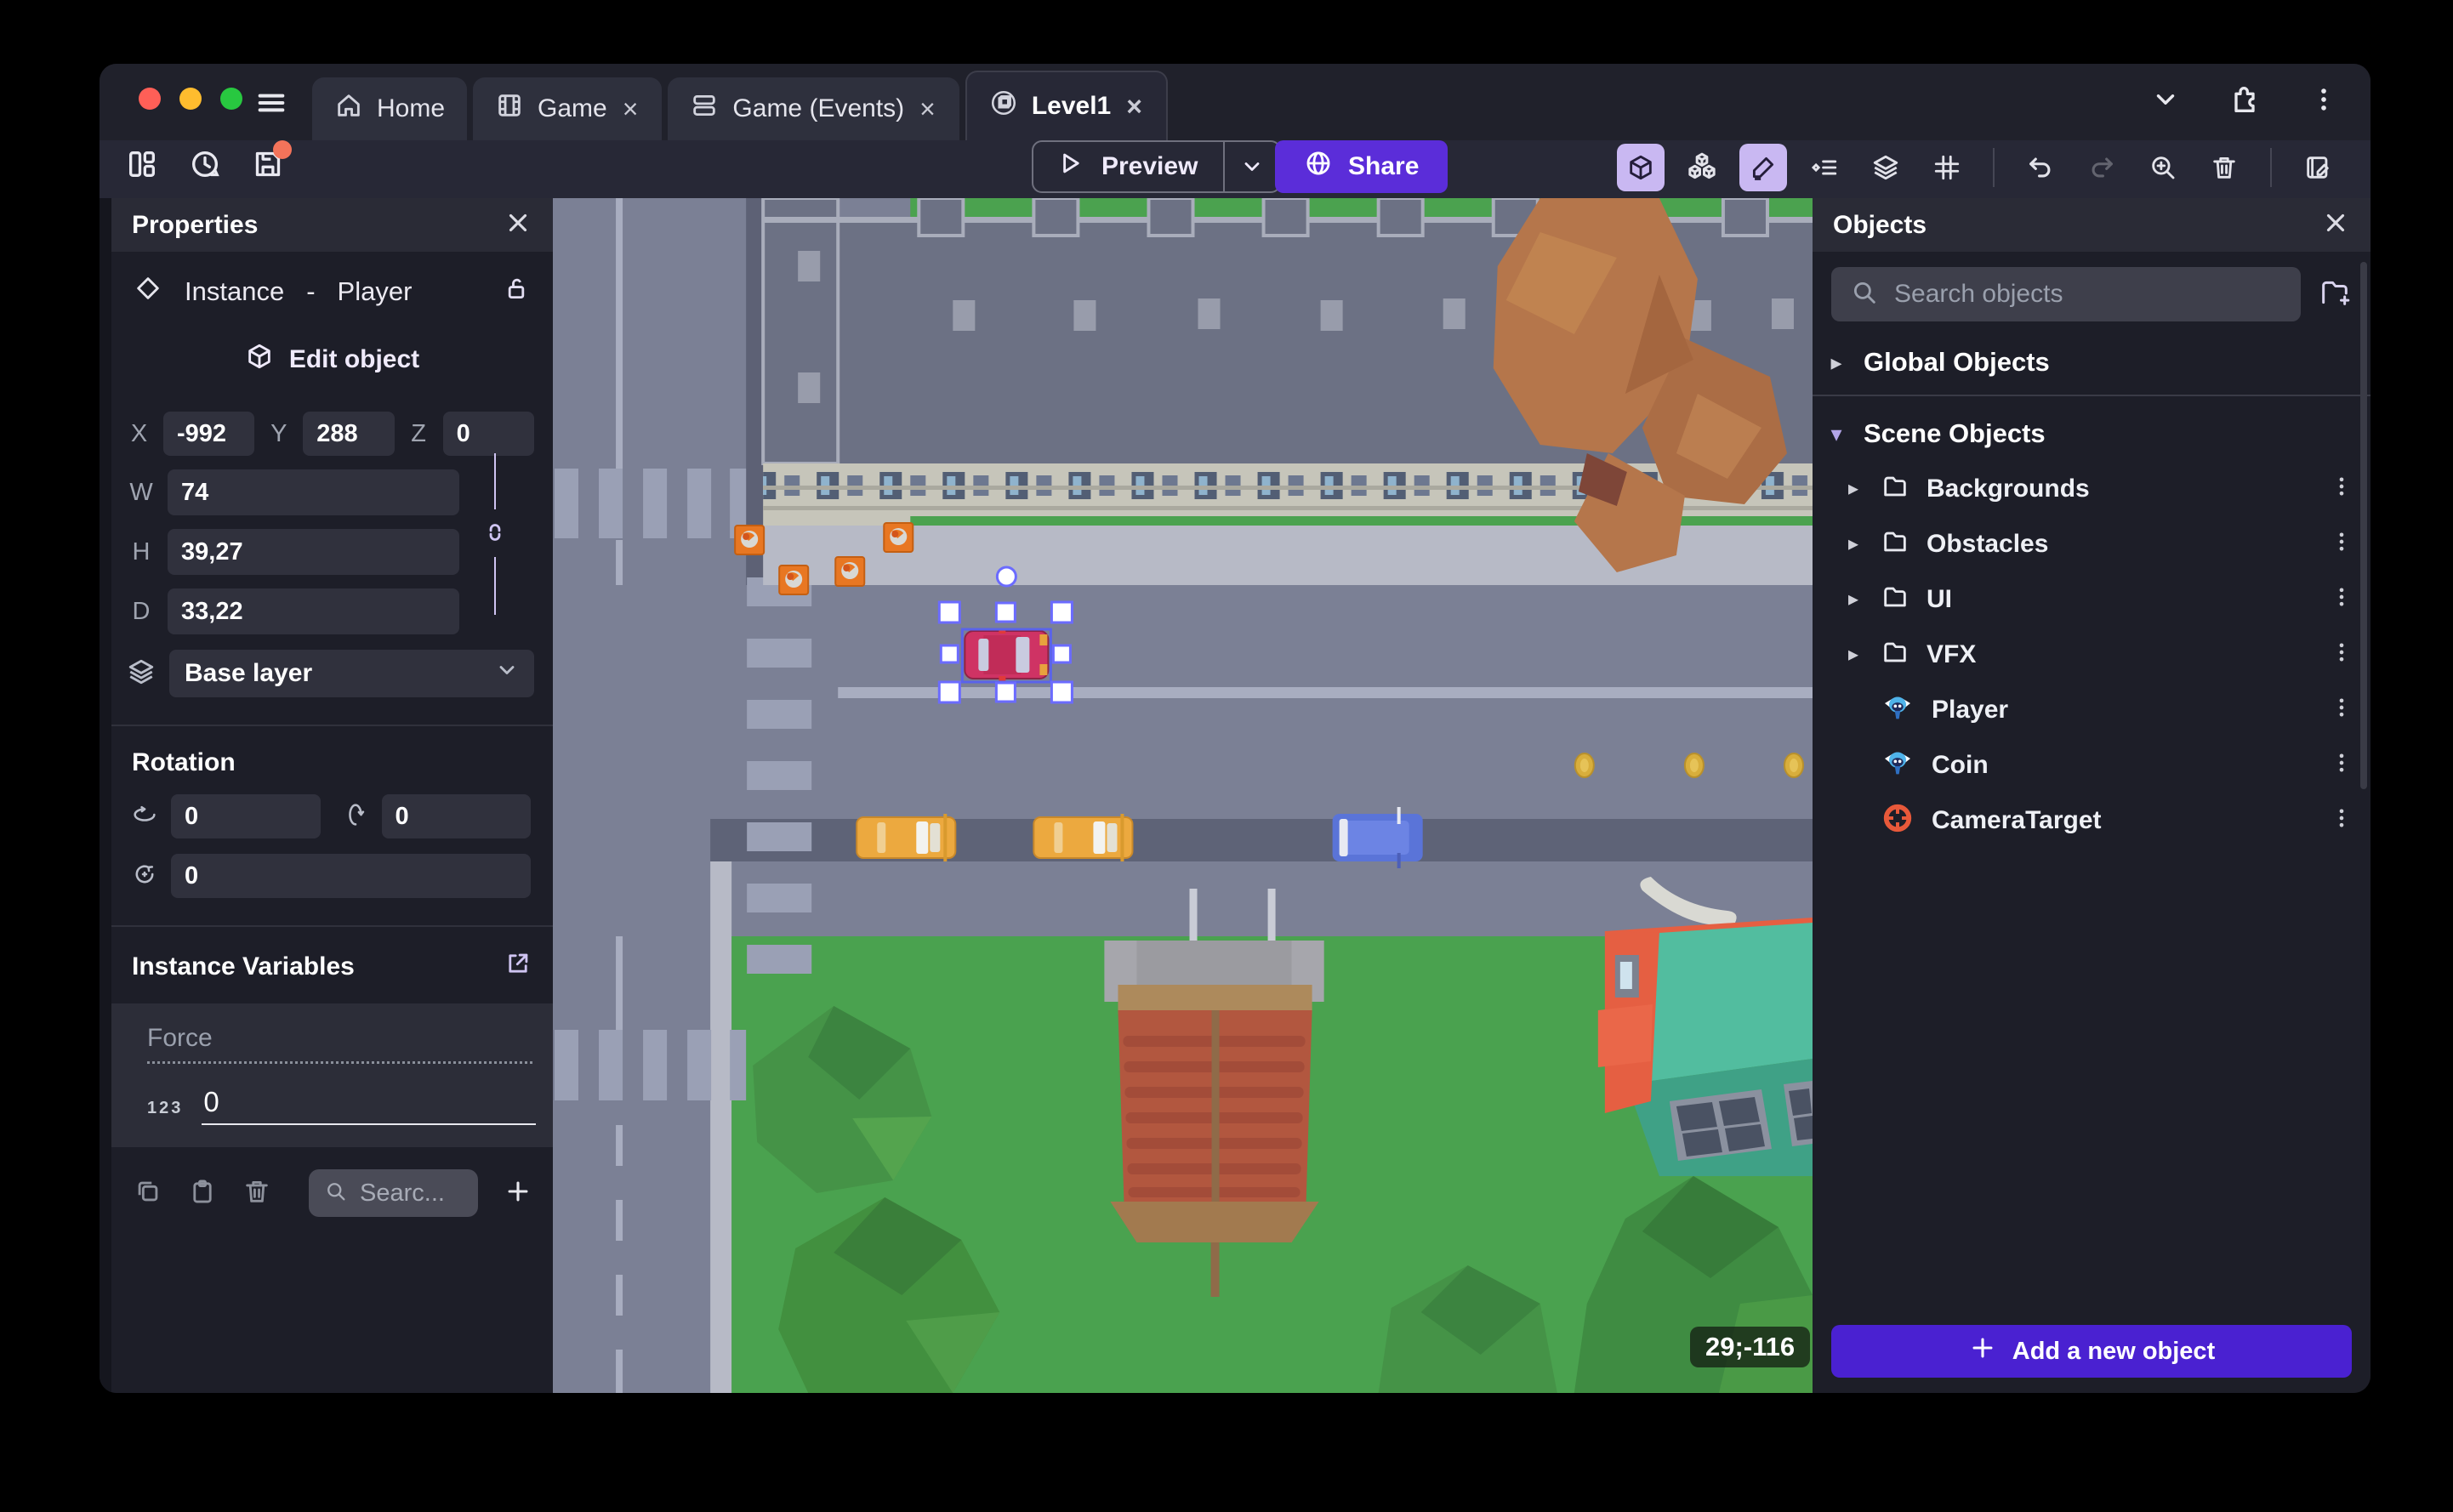 The width and height of the screenshot is (2453, 1512). Describe the element at coordinates (2091, 431) in the screenshot. I see `scene-objects-group: ▾ Scene Objects` at that location.